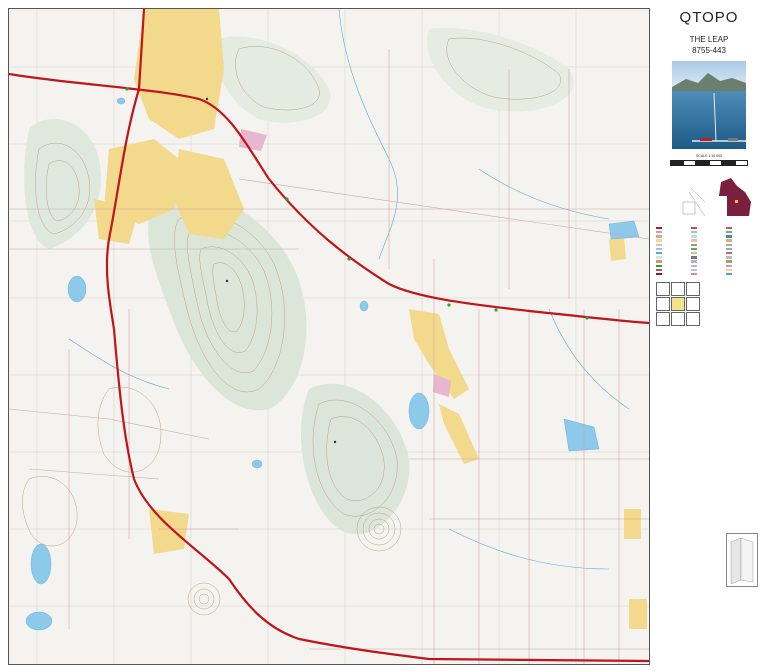 Image resolution: width=768 pixels, height=671 pixels. Describe the element at coordinates (709, 105) in the screenshot. I see `aerial-coastline-photo` at that location.